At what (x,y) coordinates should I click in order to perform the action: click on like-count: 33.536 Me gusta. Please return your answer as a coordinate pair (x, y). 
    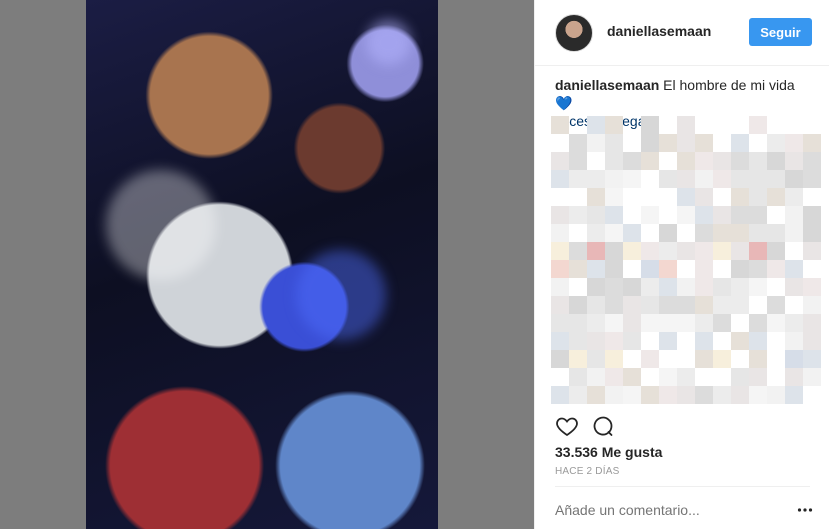
    Looking at the image, I should click on (608, 452).